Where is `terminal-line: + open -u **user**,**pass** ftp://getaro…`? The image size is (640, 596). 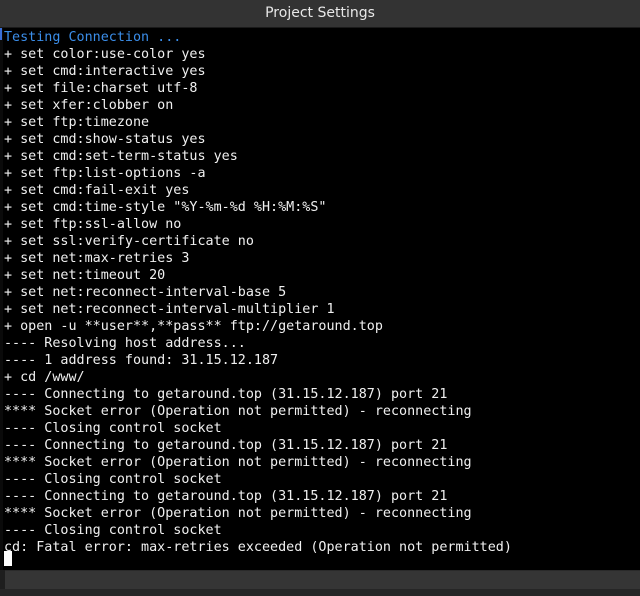
terminal-line: + open -u **user**,**pass** ftp://getaro… is located at coordinates (193, 326).